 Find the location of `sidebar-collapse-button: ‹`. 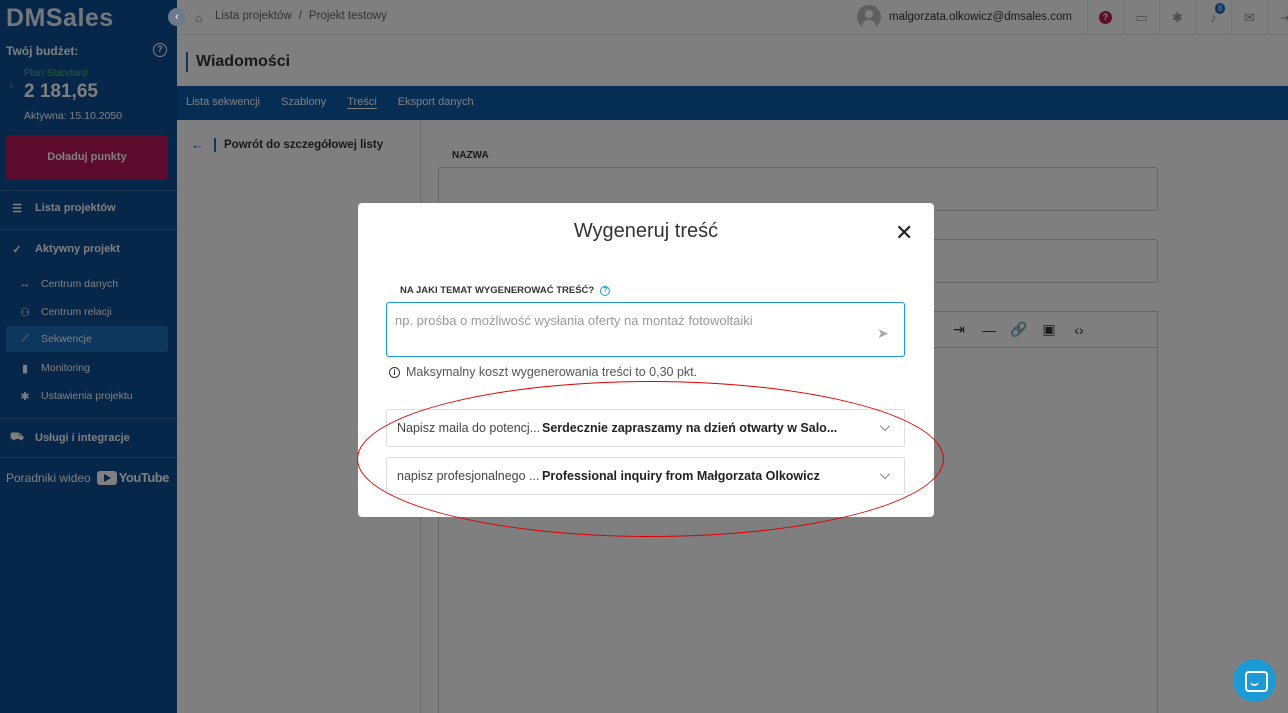

sidebar-collapse-button: ‹ is located at coordinates (177, 17).